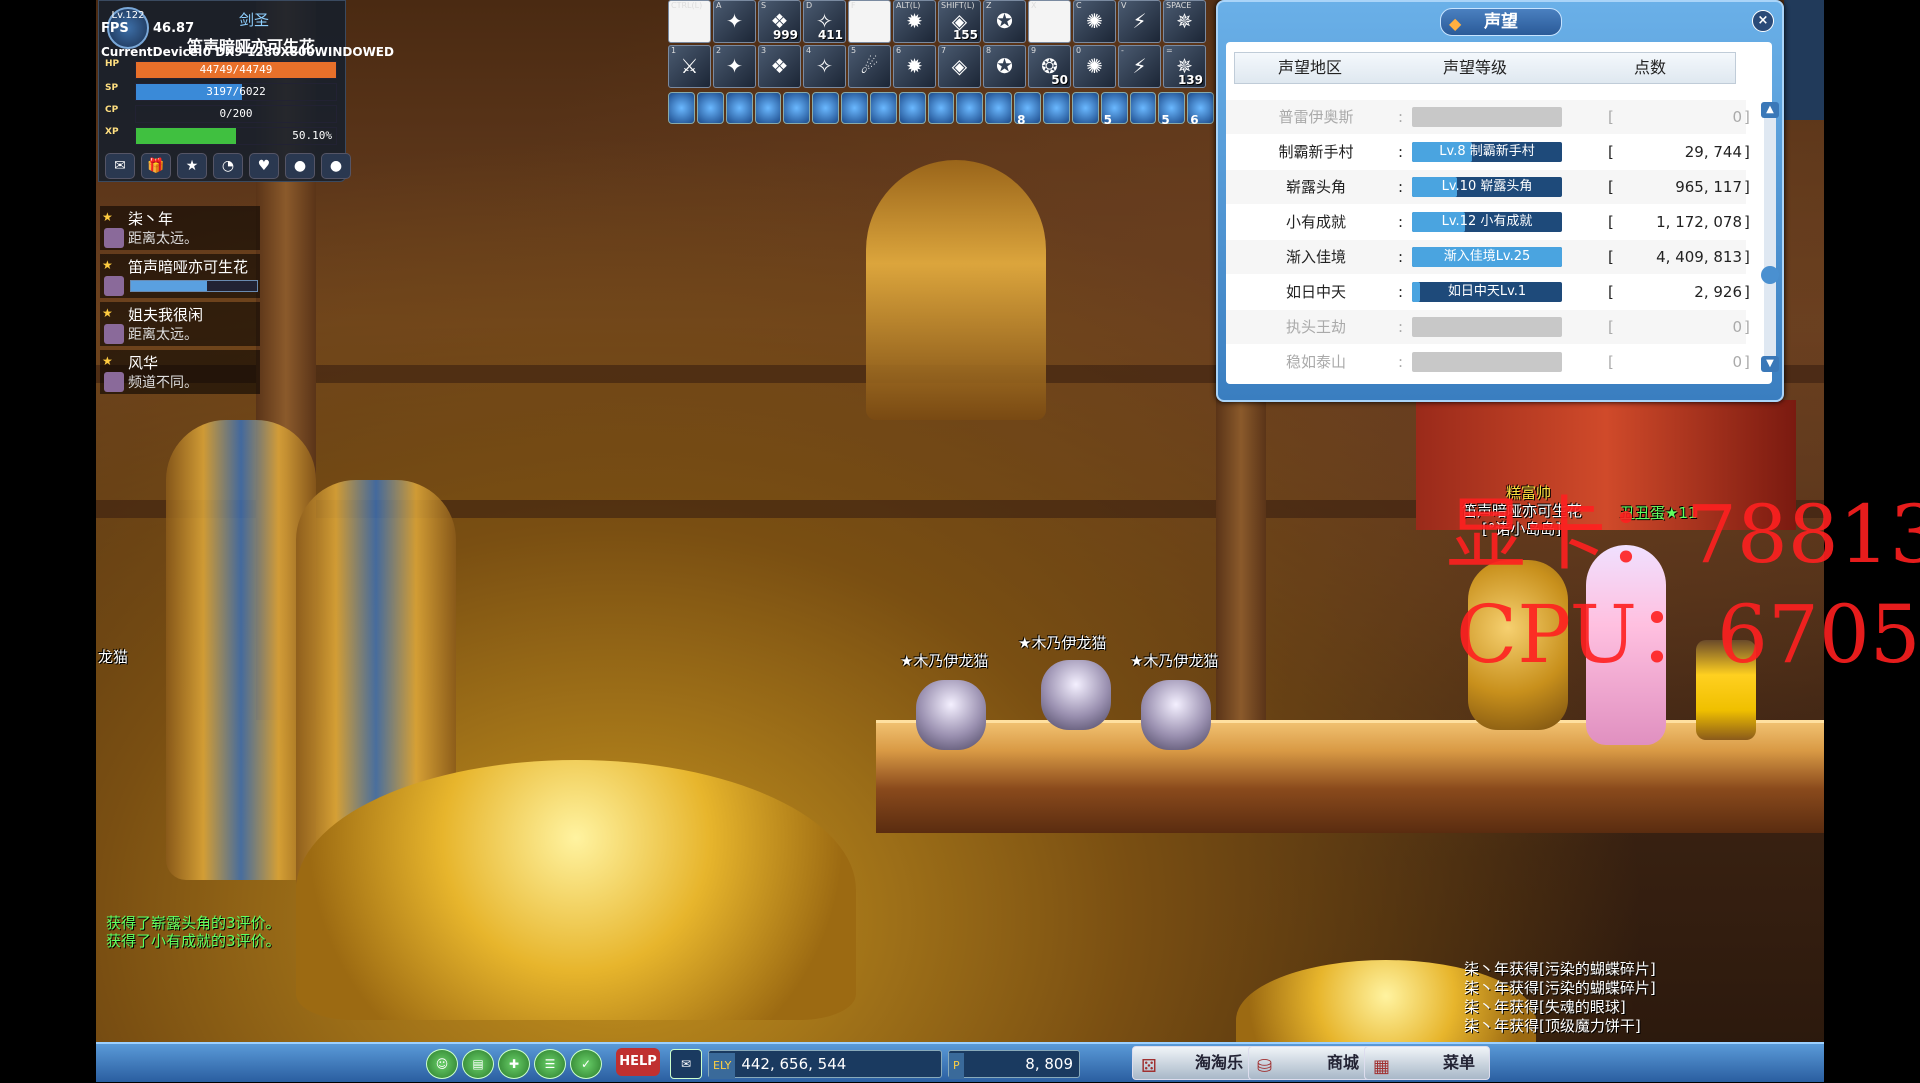  I want to click on skill-slot: 6 ✹, so click(914, 66).